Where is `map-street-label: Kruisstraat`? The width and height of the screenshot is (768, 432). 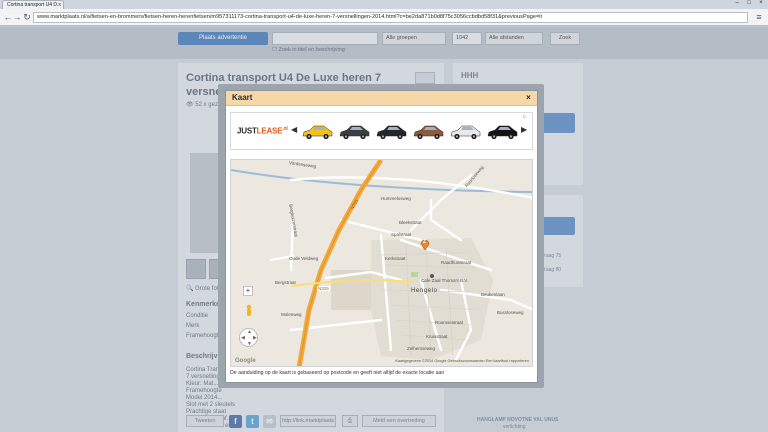 map-street-label: Kruisstraat is located at coordinates (437, 336).